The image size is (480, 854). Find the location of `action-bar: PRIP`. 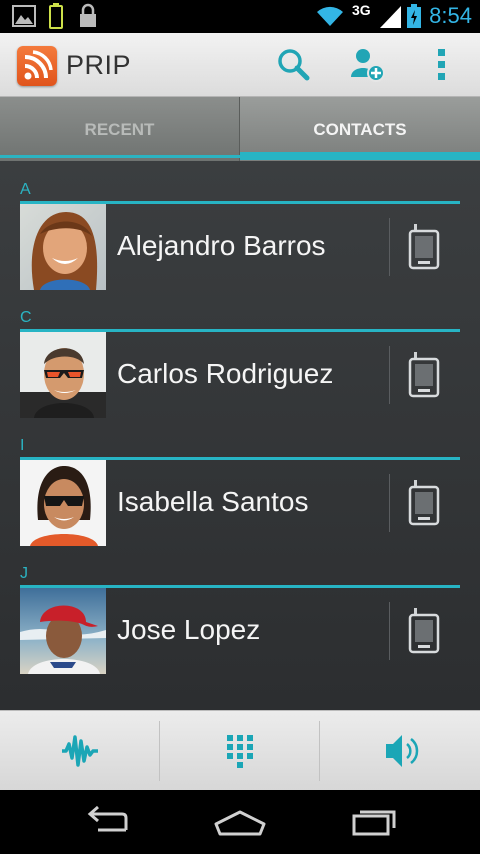

action-bar: PRIP is located at coordinates (240, 65).